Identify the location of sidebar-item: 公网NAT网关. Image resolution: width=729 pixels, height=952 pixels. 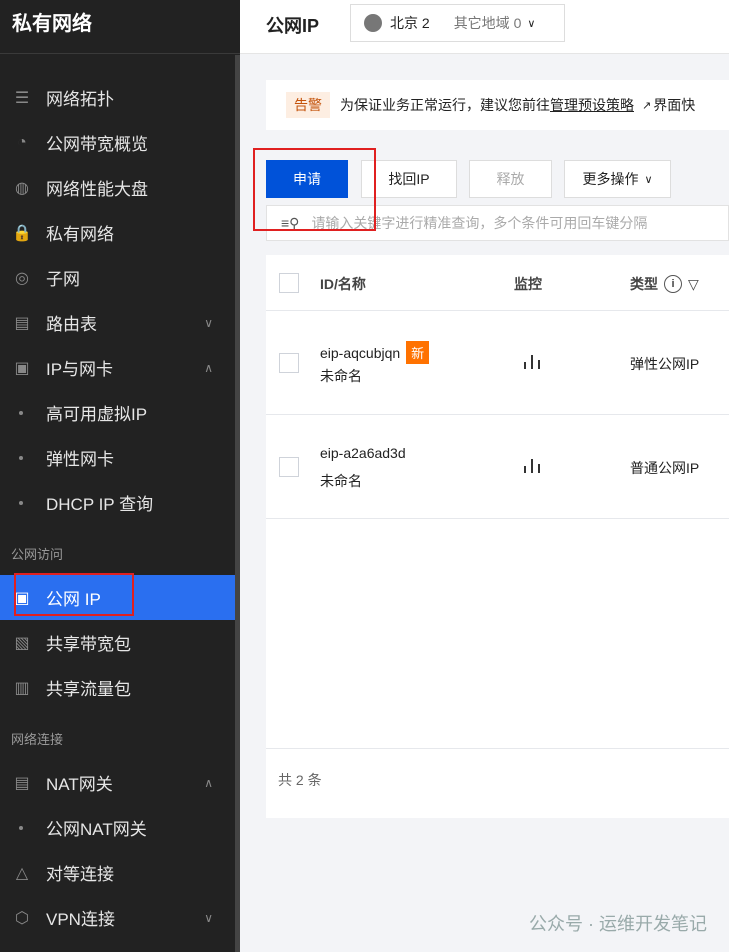
(117, 827).